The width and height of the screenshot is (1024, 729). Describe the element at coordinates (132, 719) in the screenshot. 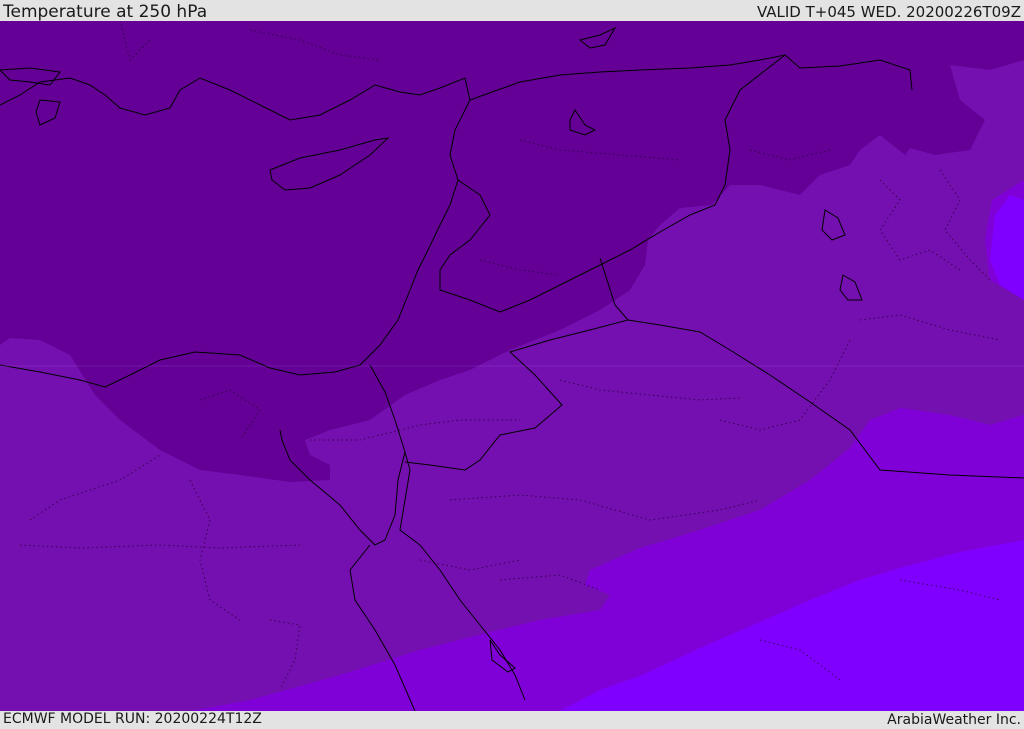

I see `model-run: ECMWF MODEL RUN: 20200224T12Z` at that location.